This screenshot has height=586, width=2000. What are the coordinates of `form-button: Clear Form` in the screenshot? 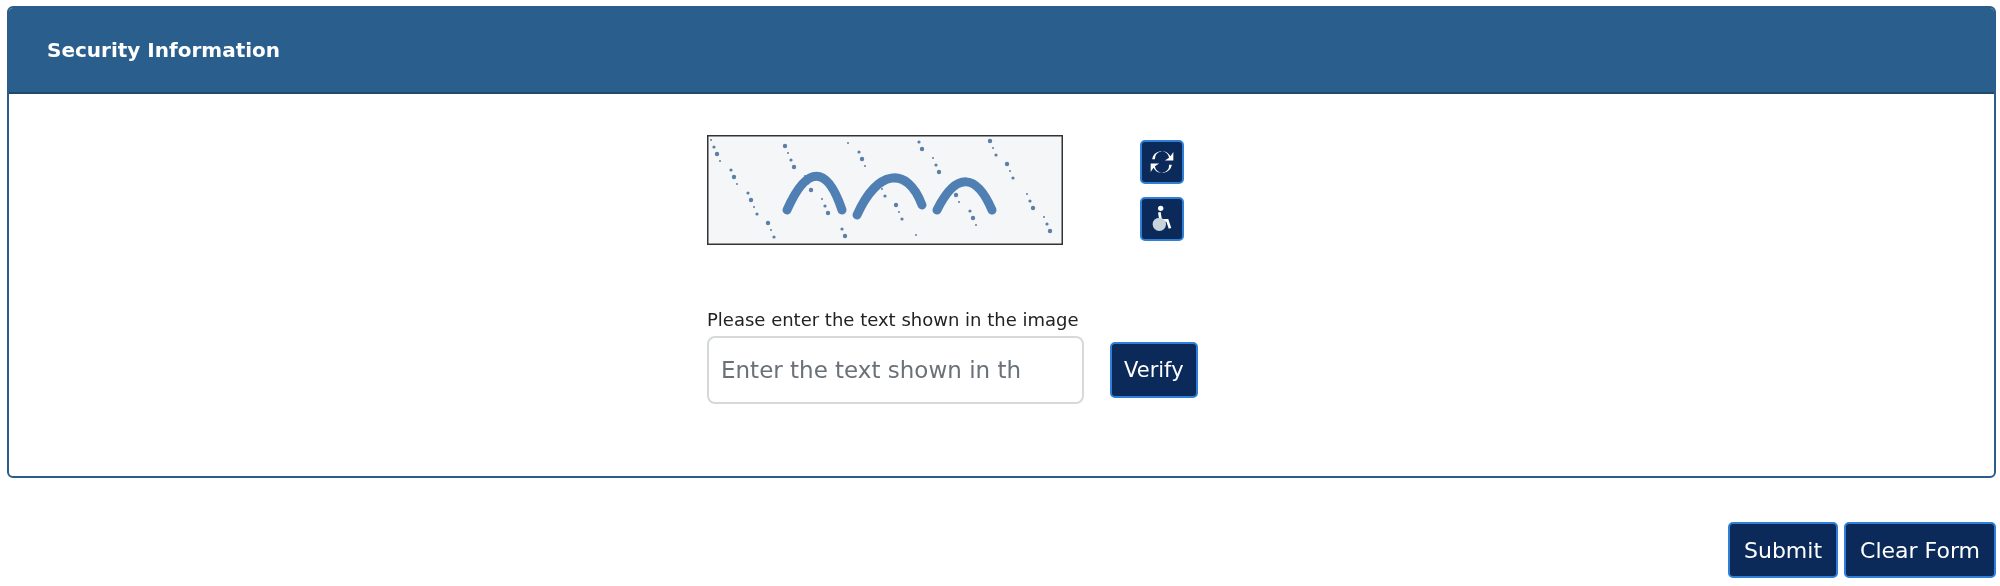 It's located at (1920, 550).